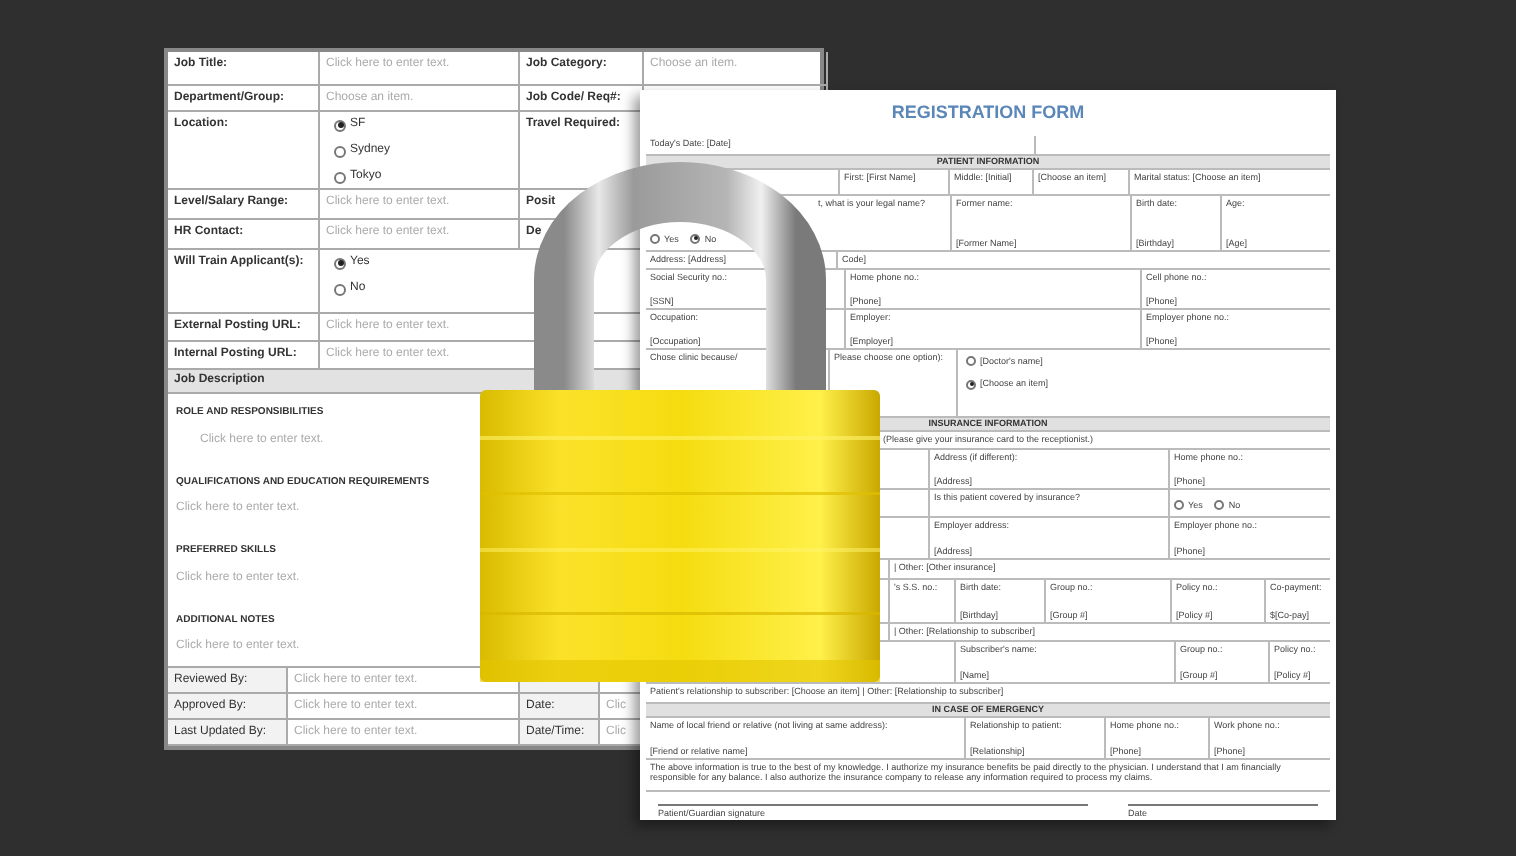 The image size is (1516, 856). I want to click on form-title: REGISTRATION FORM, so click(988, 113).